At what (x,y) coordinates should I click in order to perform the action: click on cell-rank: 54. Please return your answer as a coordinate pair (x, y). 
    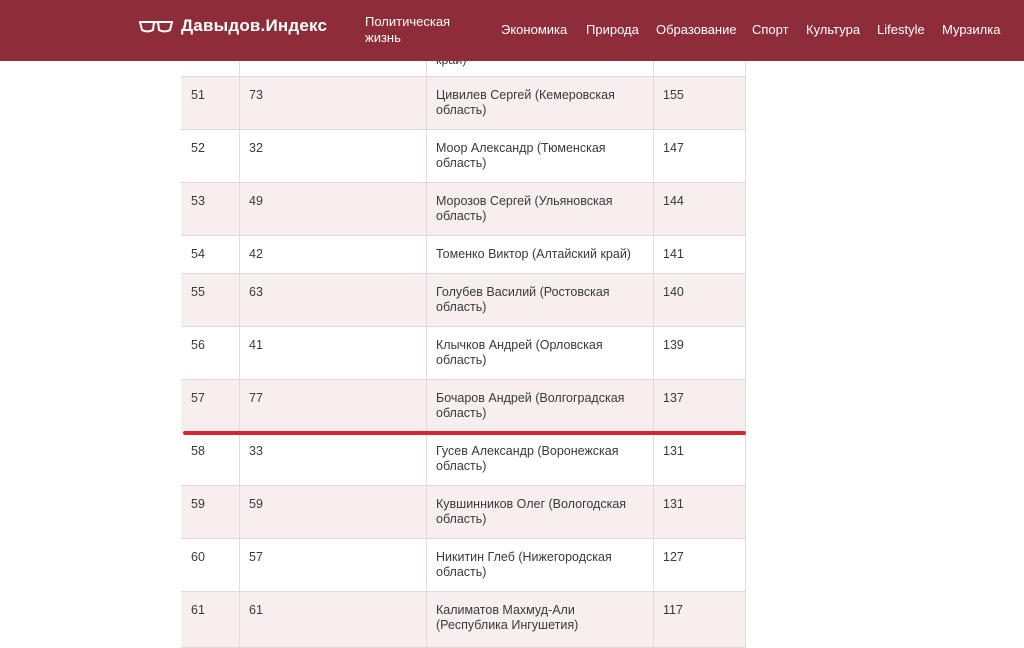
    Looking at the image, I should click on (198, 254).